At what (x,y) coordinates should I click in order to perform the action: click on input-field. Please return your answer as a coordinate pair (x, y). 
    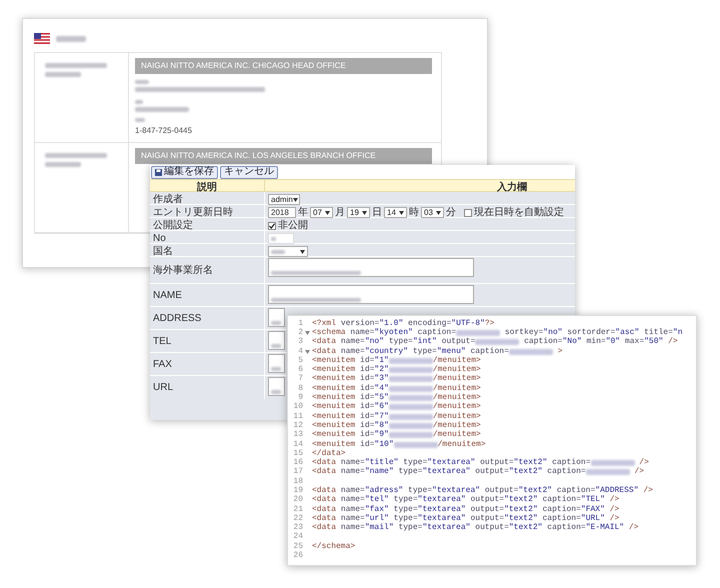
    Looking at the image, I should click on (281, 238).